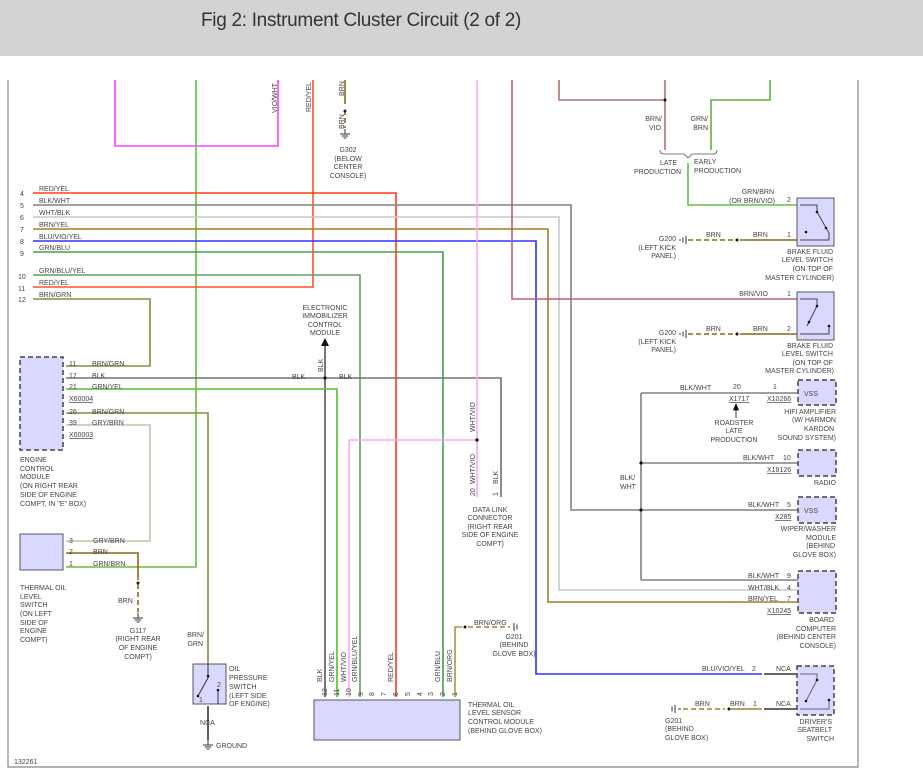 Image resolution: width=923 pixels, height=784 pixels. What do you see at coordinates (752, 201) in the screenshot?
I see `wire-label: (OR BRN/VIO)` at bounding box center [752, 201].